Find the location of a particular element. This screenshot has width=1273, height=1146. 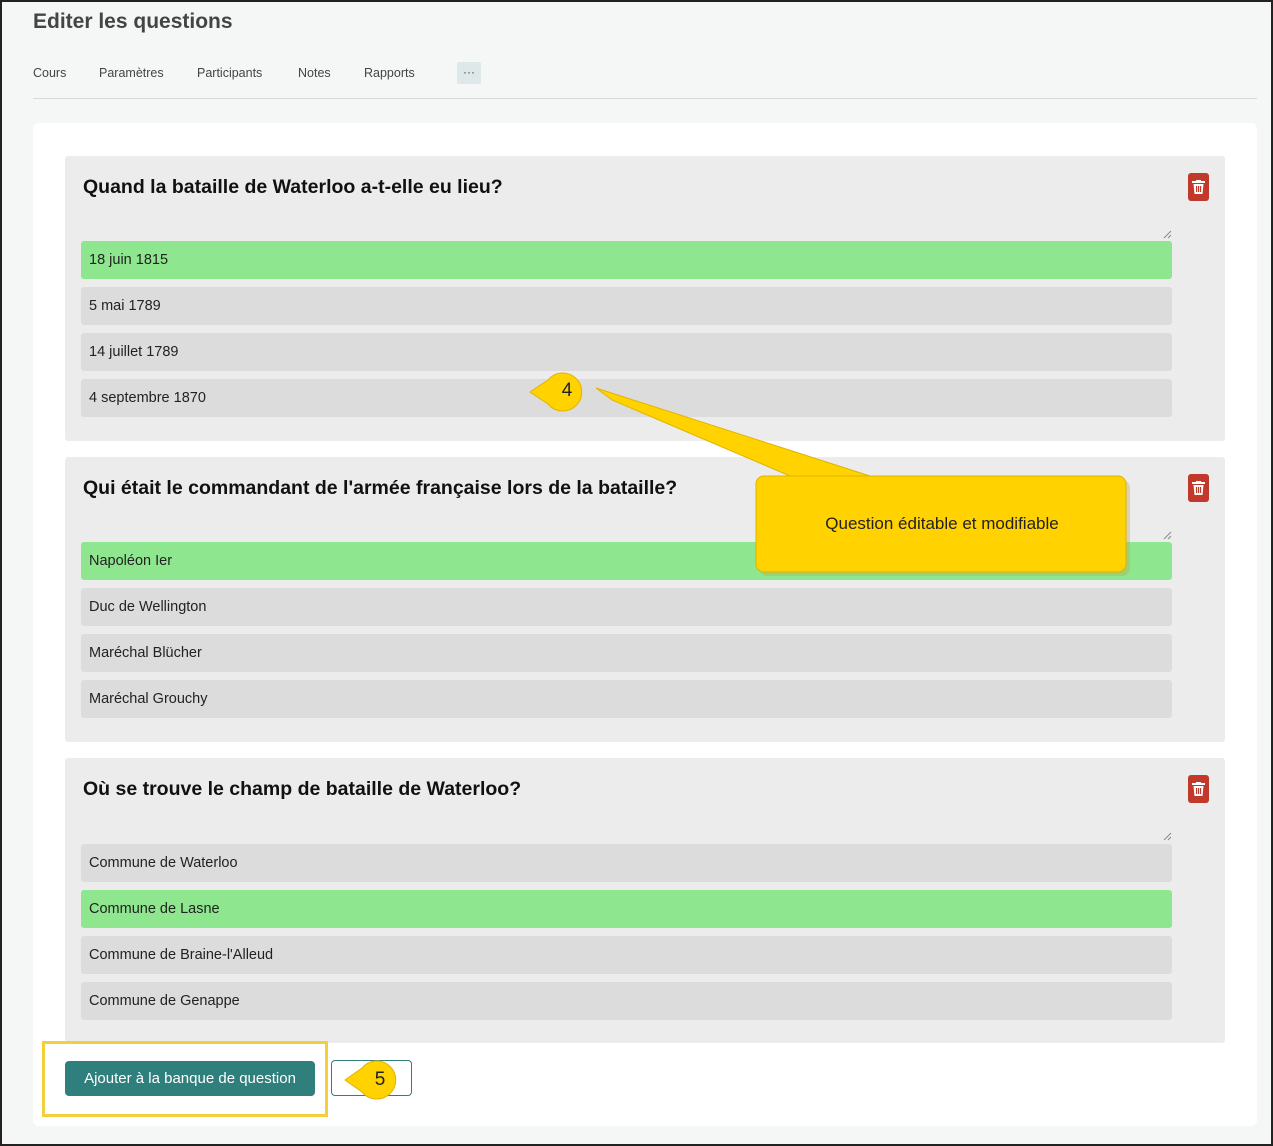

badge-5-label: 5 is located at coordinates (380, 1079).